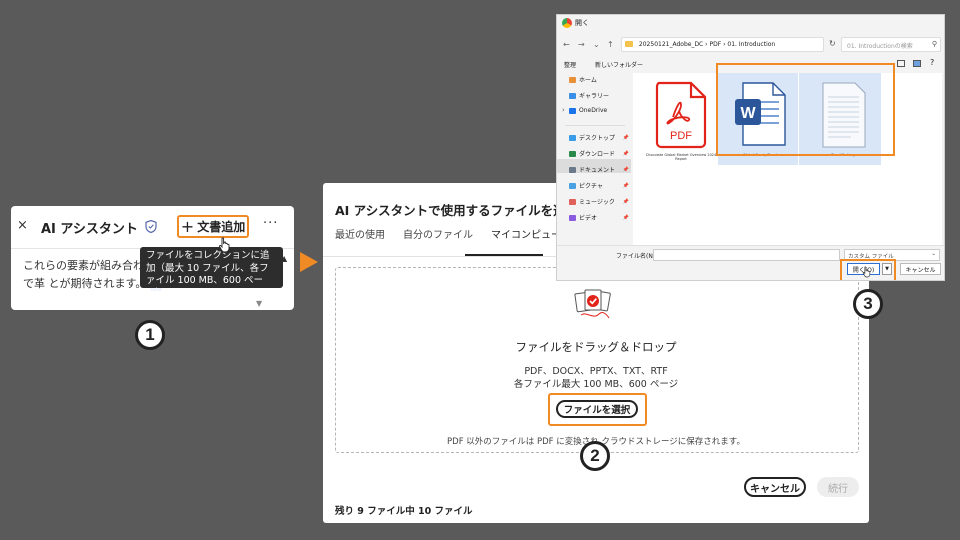 This screenshot has width=960, height=540. What do you see at coordinates (221, 227) in the screenshot?
I see `add-document-label: 文書追加` at bounding box center [221, 227].